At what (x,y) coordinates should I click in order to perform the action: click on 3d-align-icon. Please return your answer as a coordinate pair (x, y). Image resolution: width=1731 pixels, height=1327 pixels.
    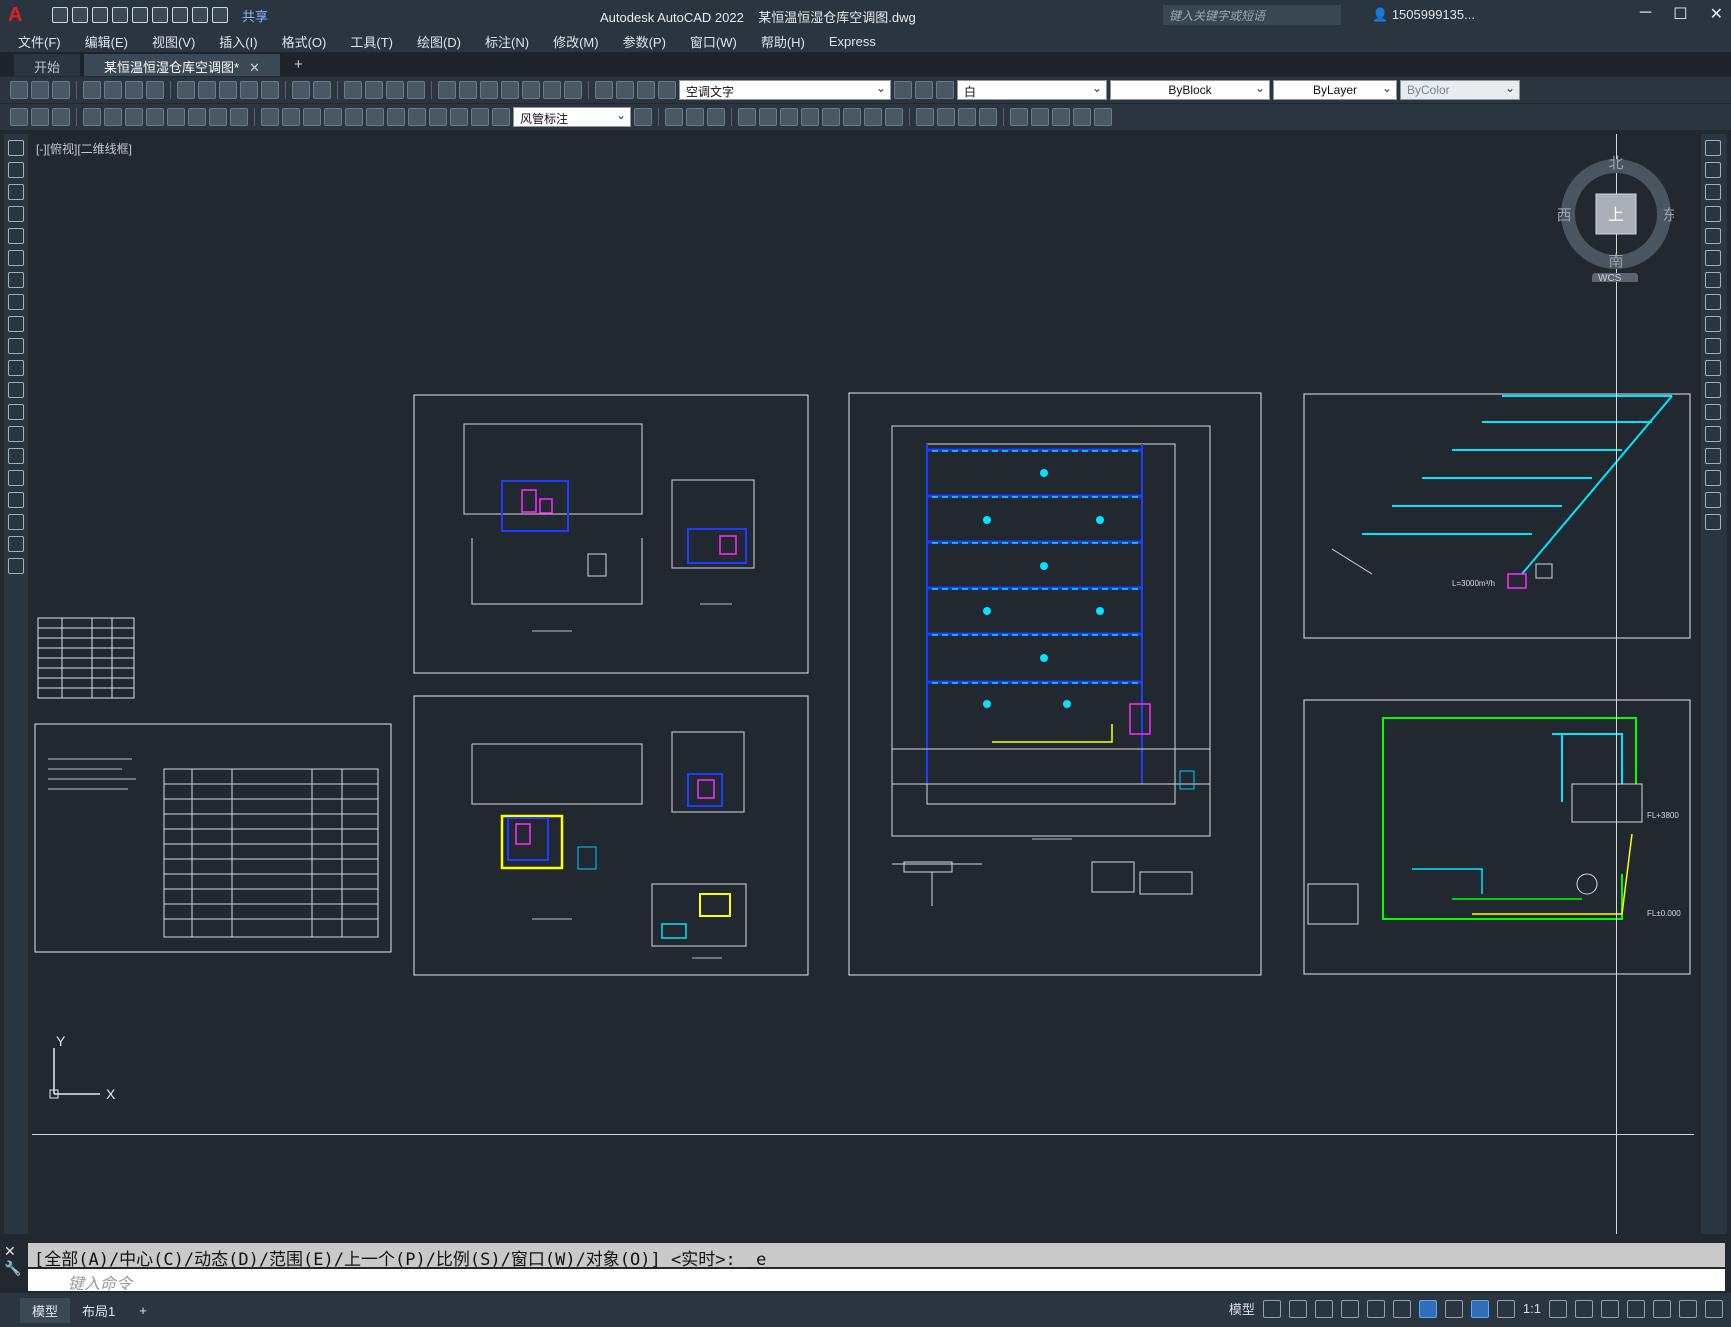
    Looking at the image, I should click on (789, 117).